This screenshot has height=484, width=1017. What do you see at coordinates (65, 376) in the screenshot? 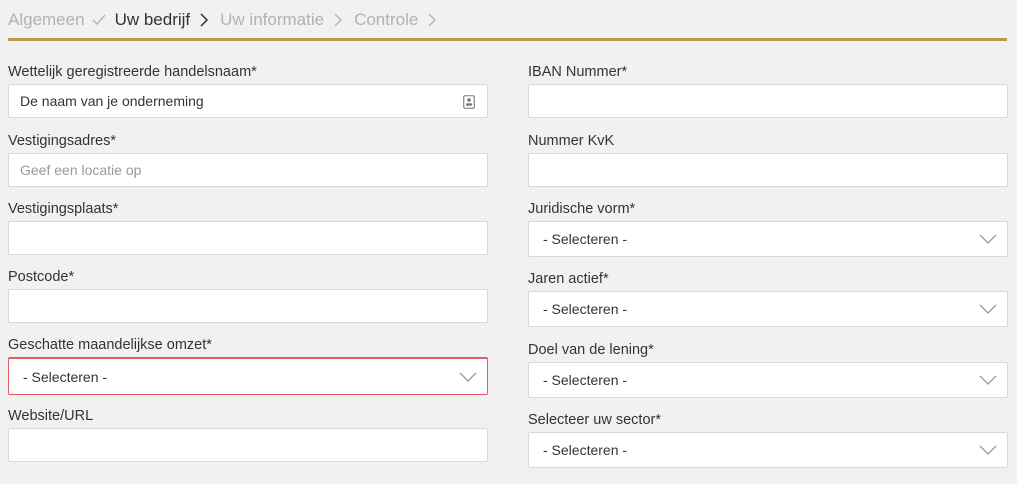
I see `turnover-selected: - Selecteren -` at bounding box center [65, 376].